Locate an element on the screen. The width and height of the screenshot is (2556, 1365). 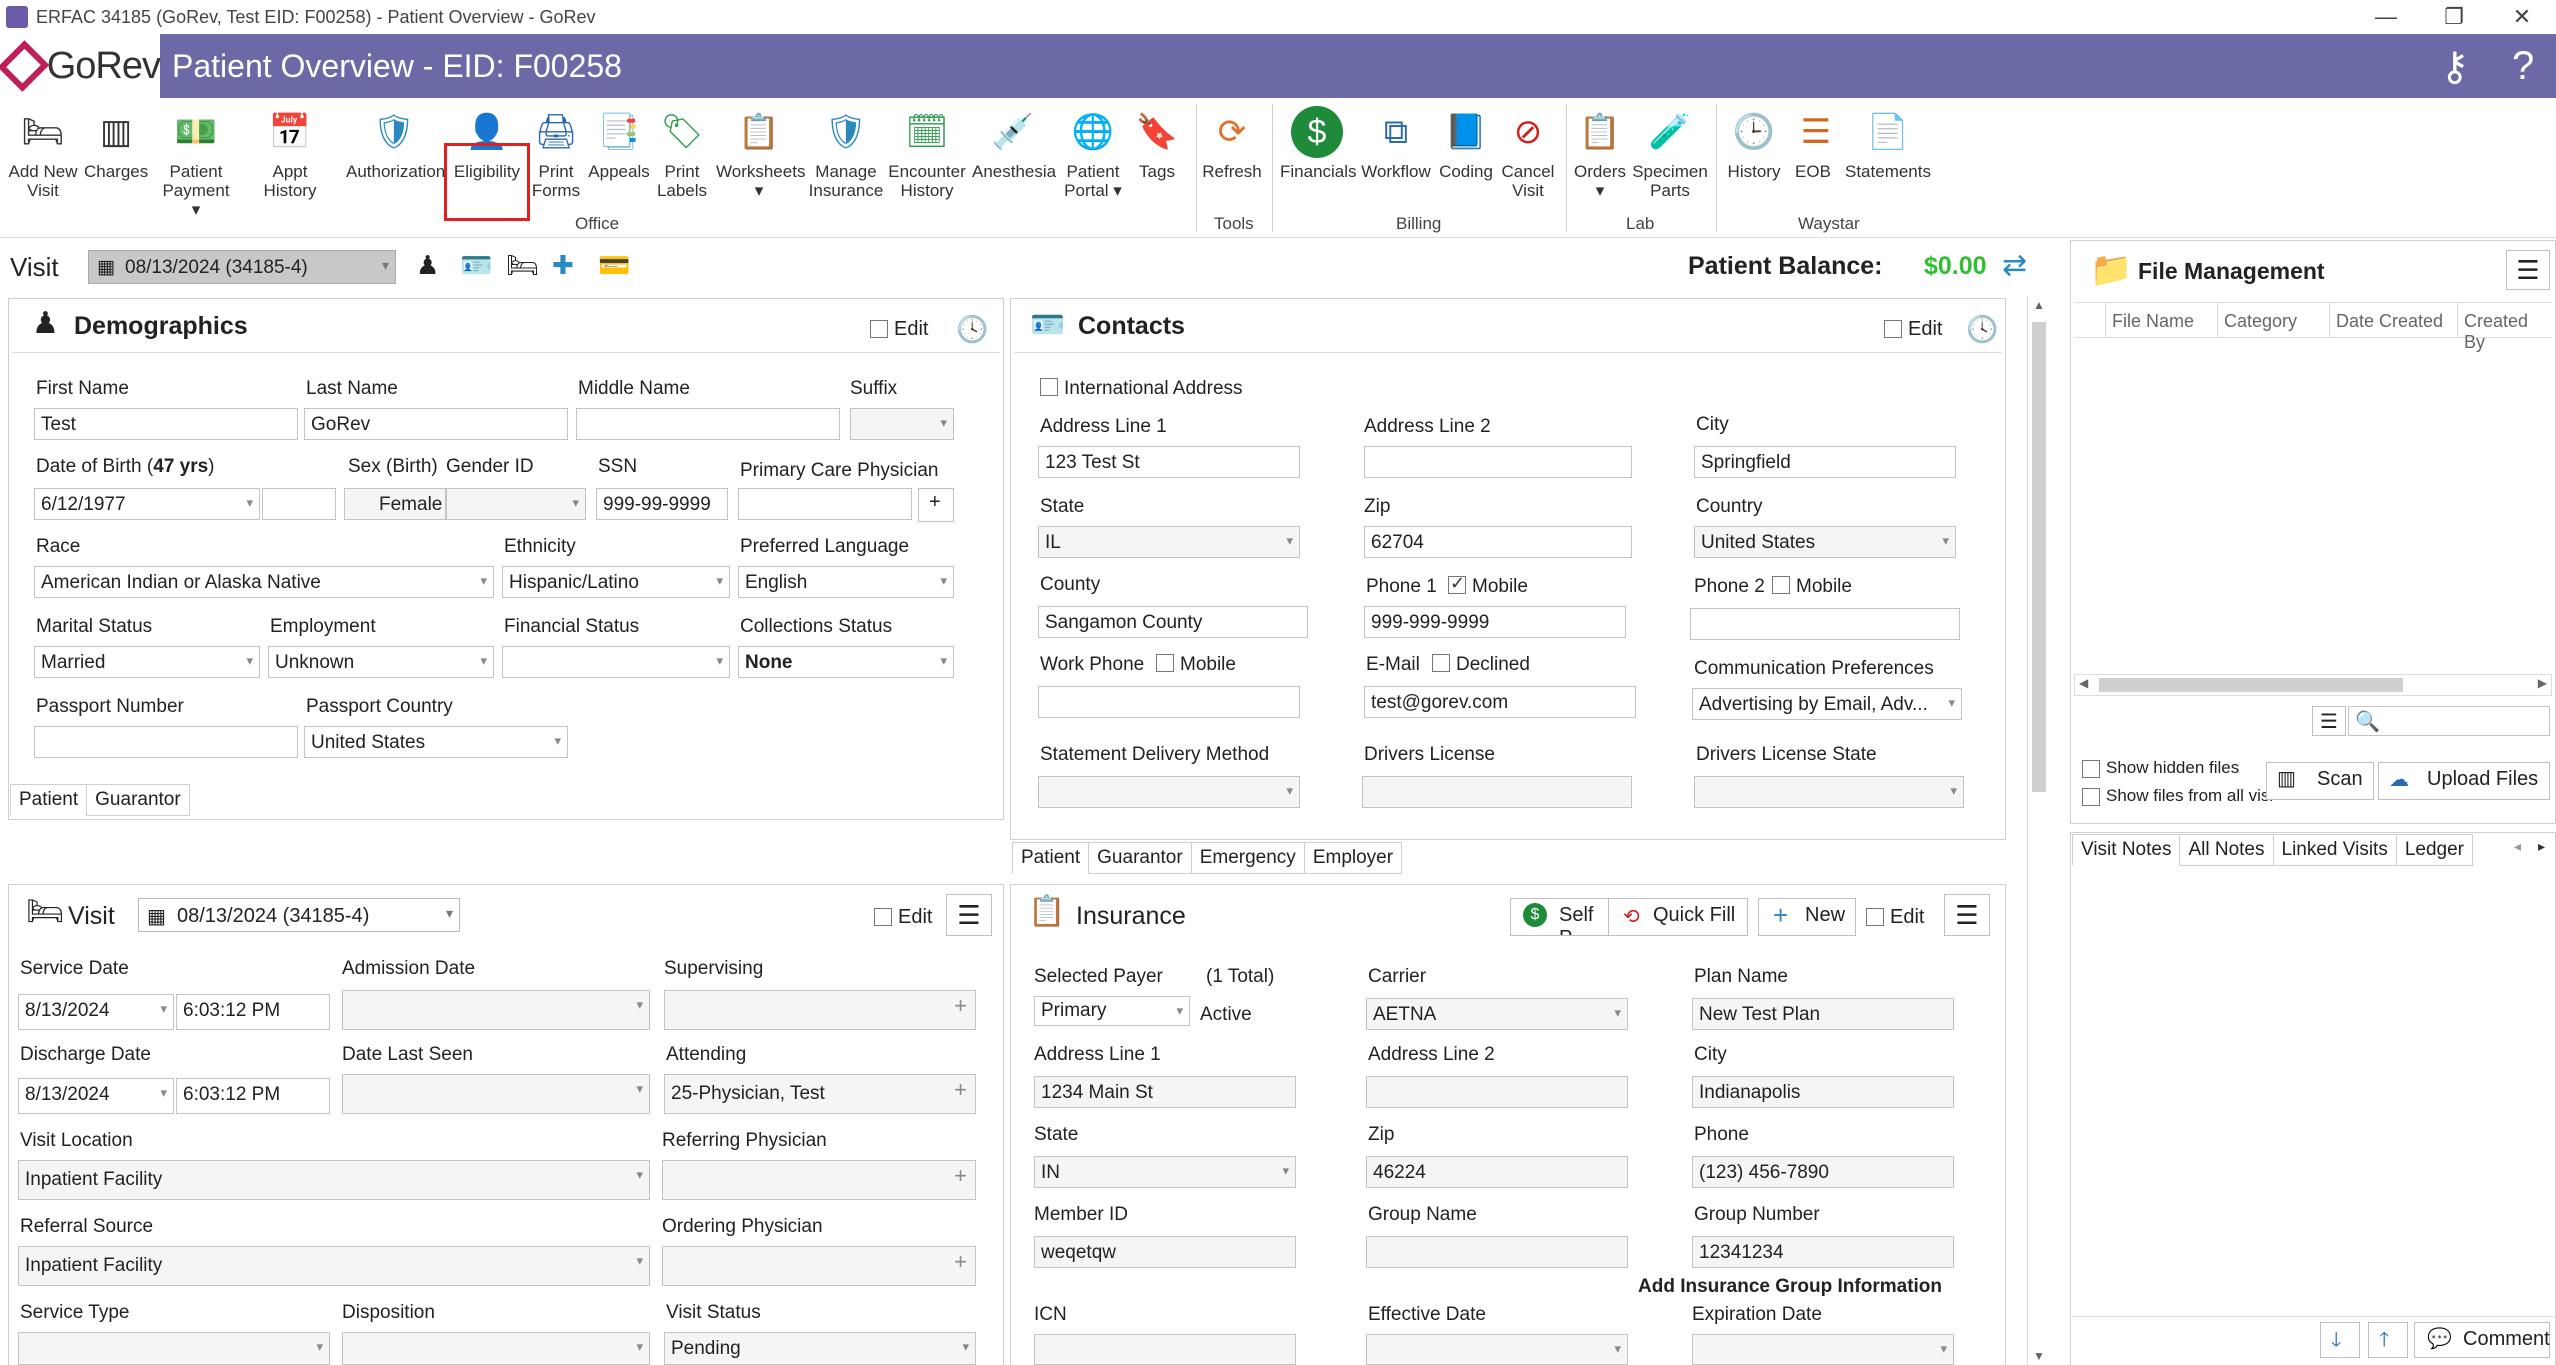
print-labels-button: 🏷 Print Labels is located at coordinates (682, 153).